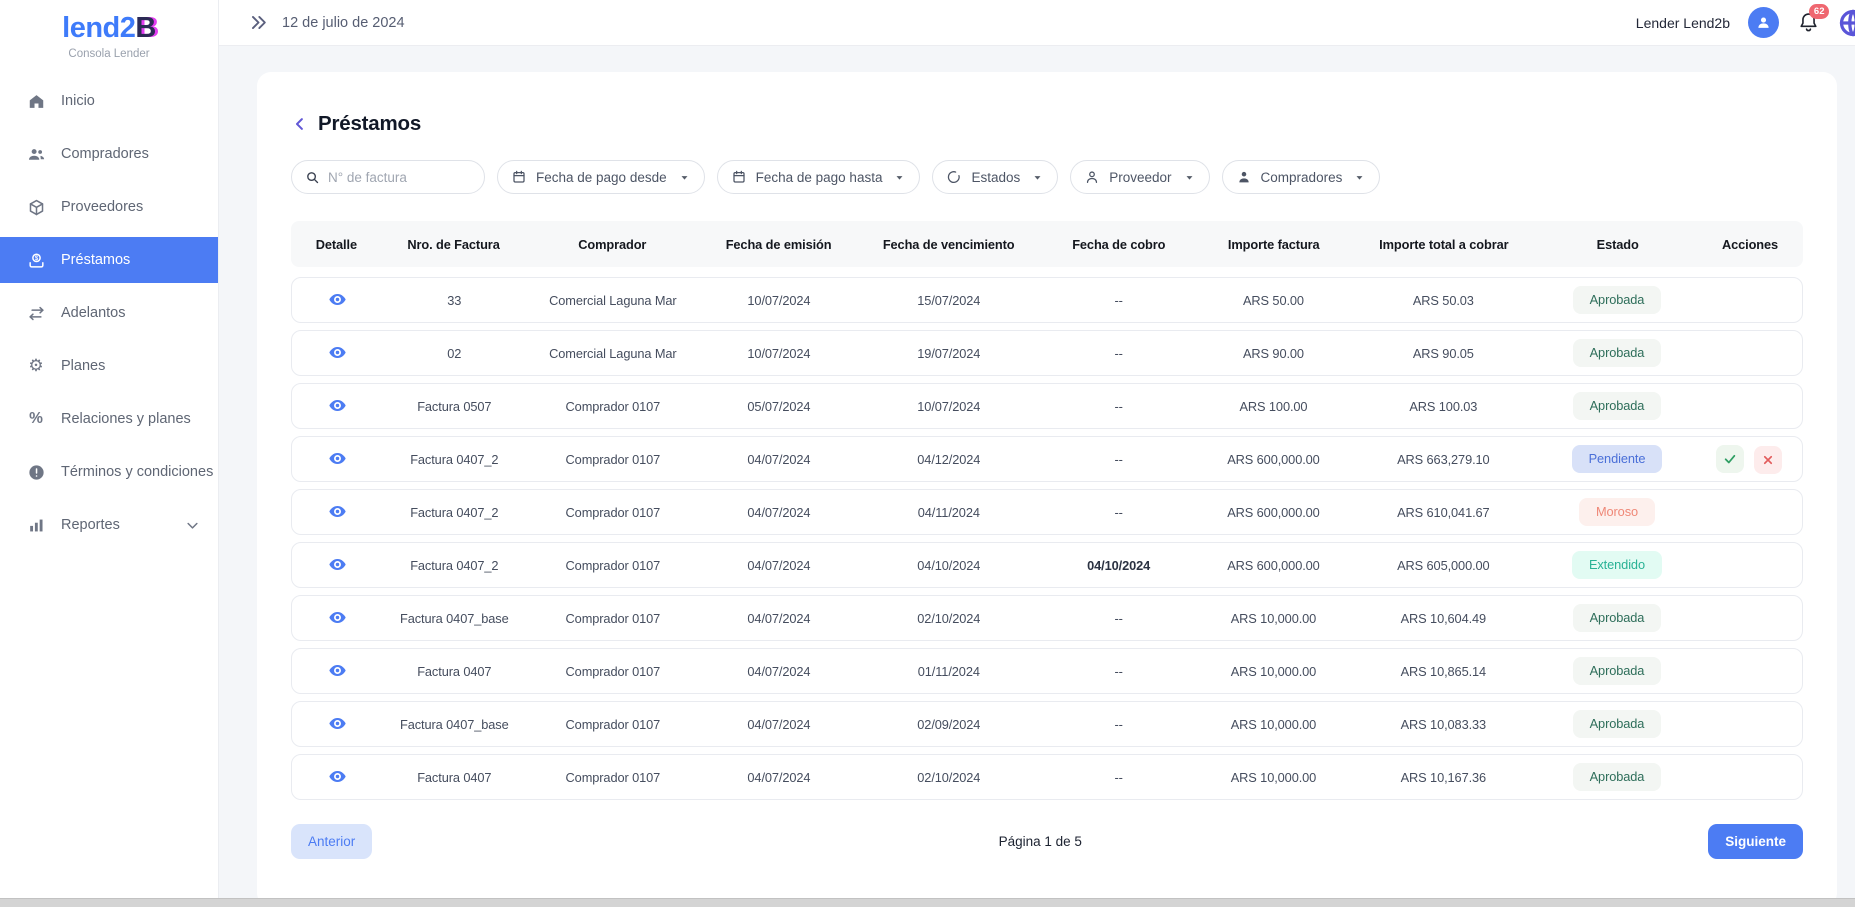  What do you see at coordinates (1813, 19) in the screenshot?
I see `notifications-button: 62` at bounding box center [1813, 19].